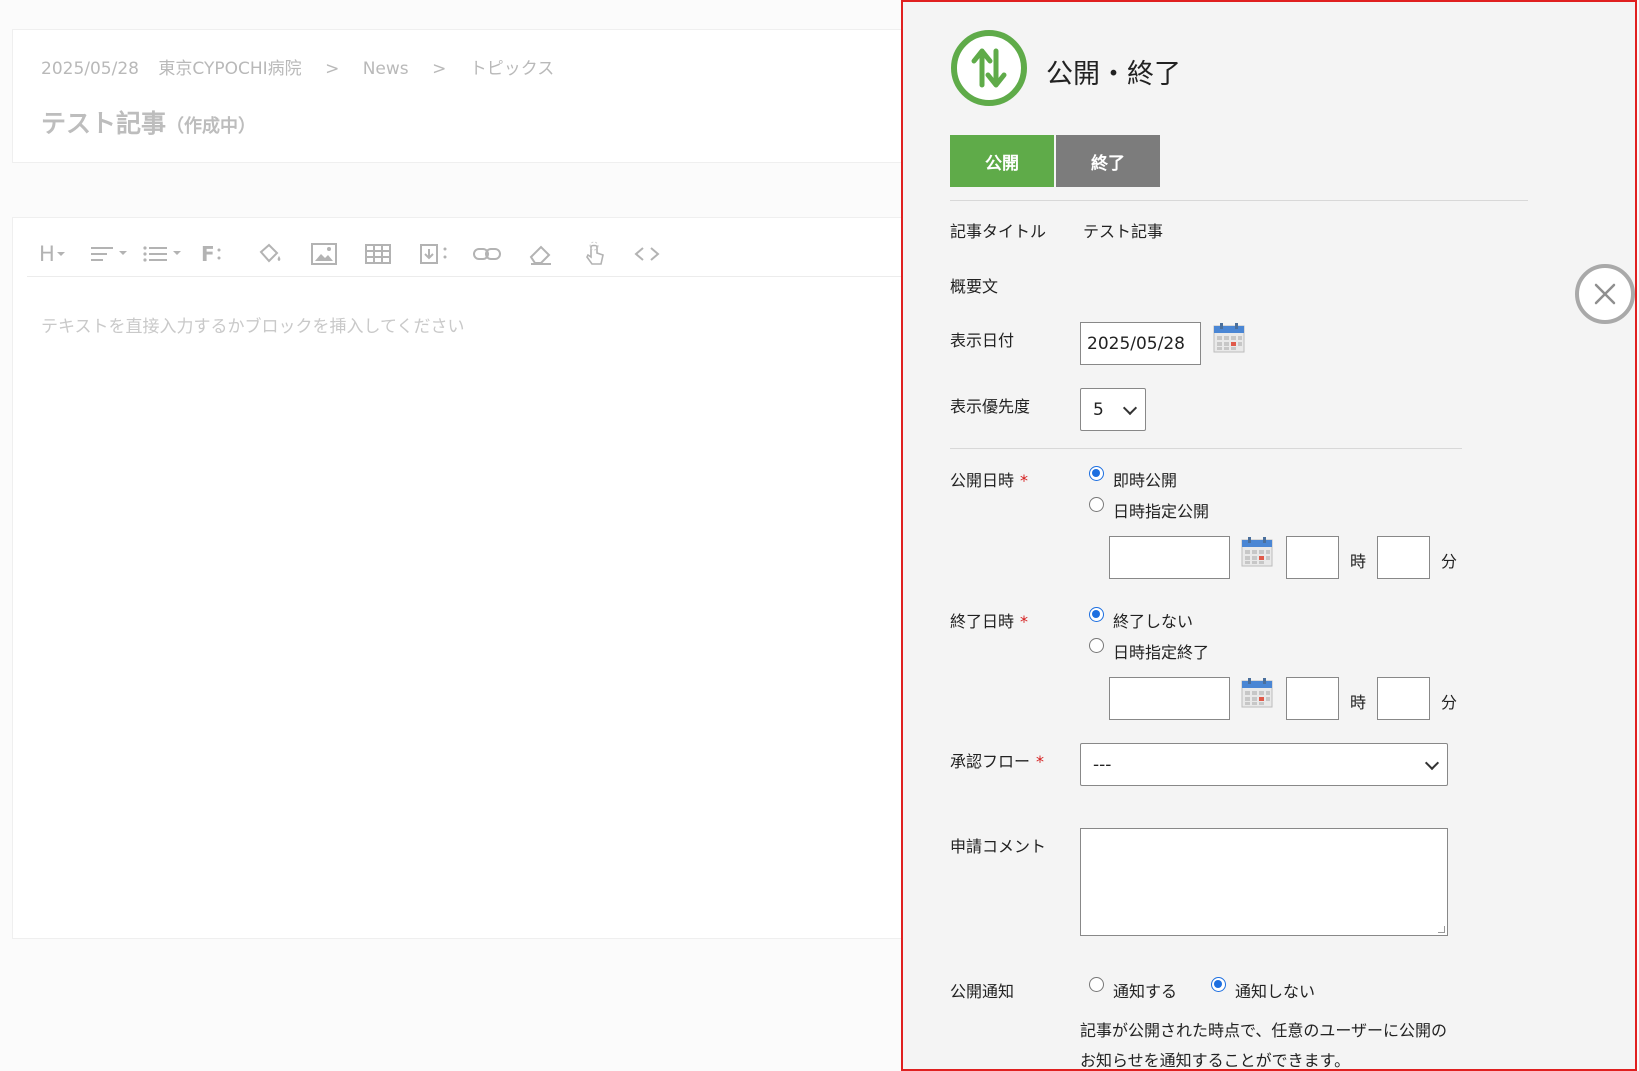 This screenshot has width=1639, height=1071. What do you see at coordinates (1140, 343) in the screenshot?
I see `display-date-input: 2025/05/28` at bounding box center [1140, 343].